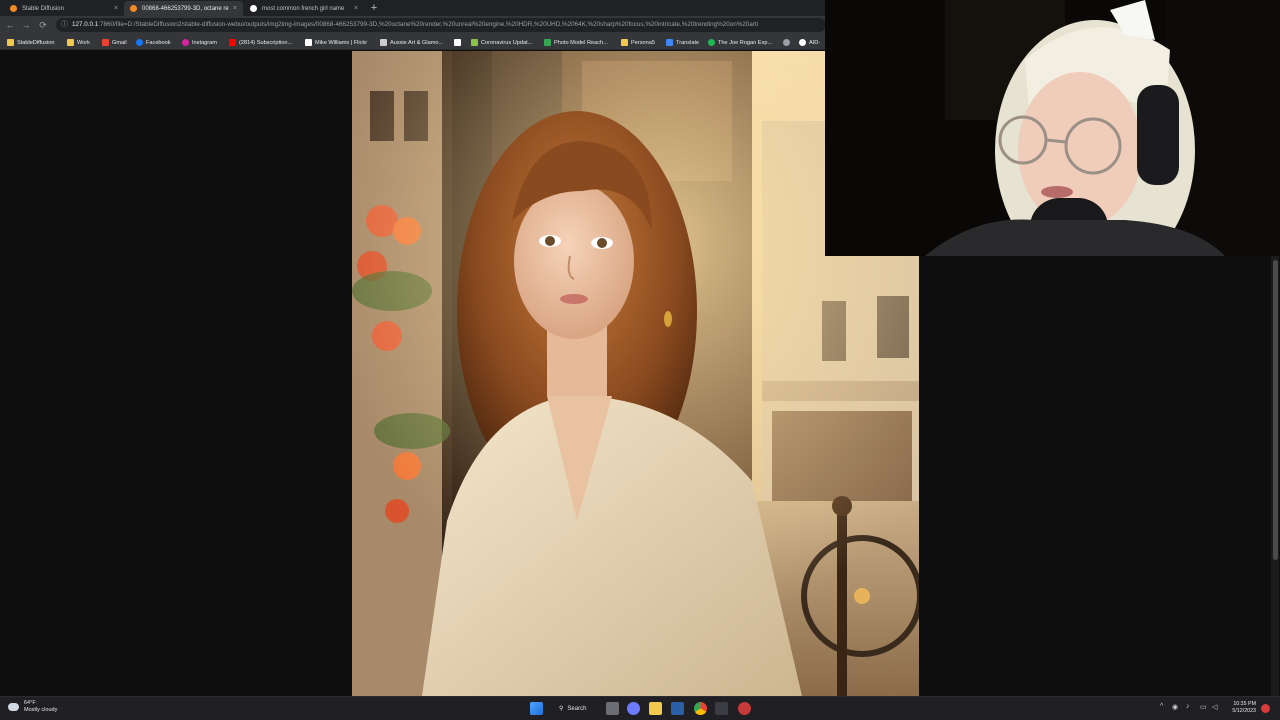  I want to click on stable-diffusion-favicon-icon, so click(13, 8).